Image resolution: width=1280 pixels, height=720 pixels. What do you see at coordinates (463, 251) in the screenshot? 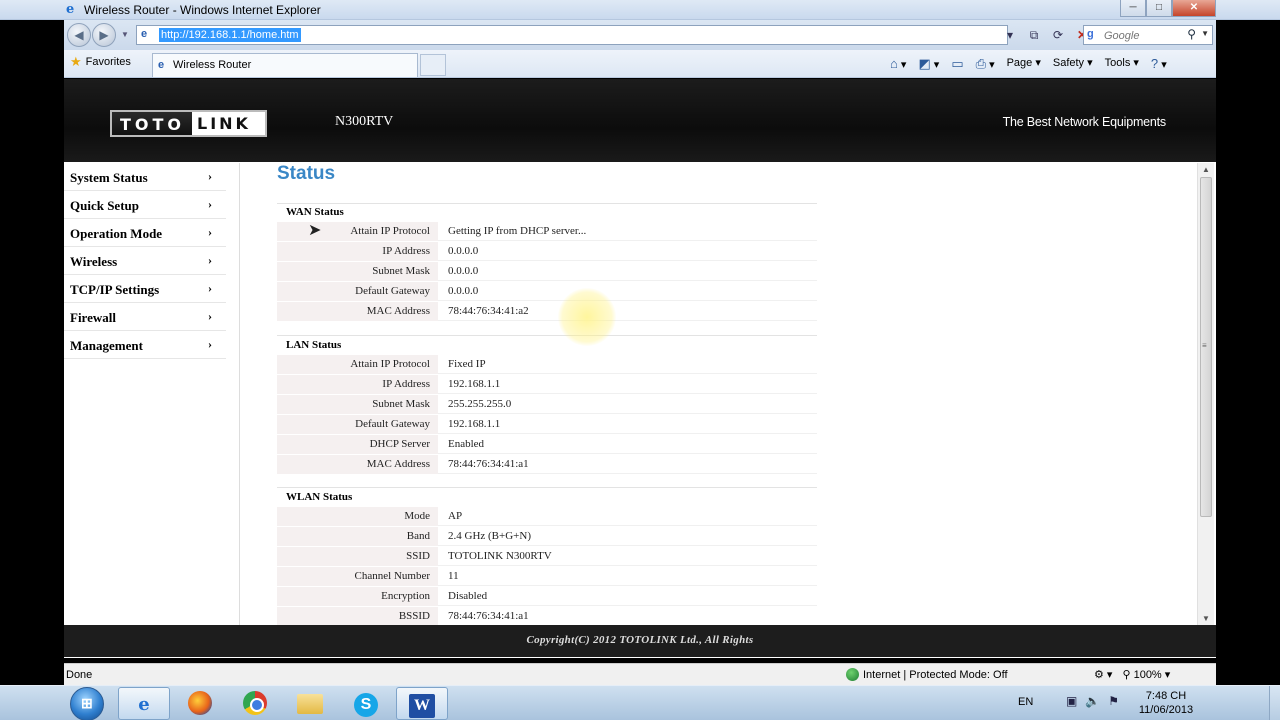
I see `row-value: 0.0.0.0` at bounding box center [463, 251].